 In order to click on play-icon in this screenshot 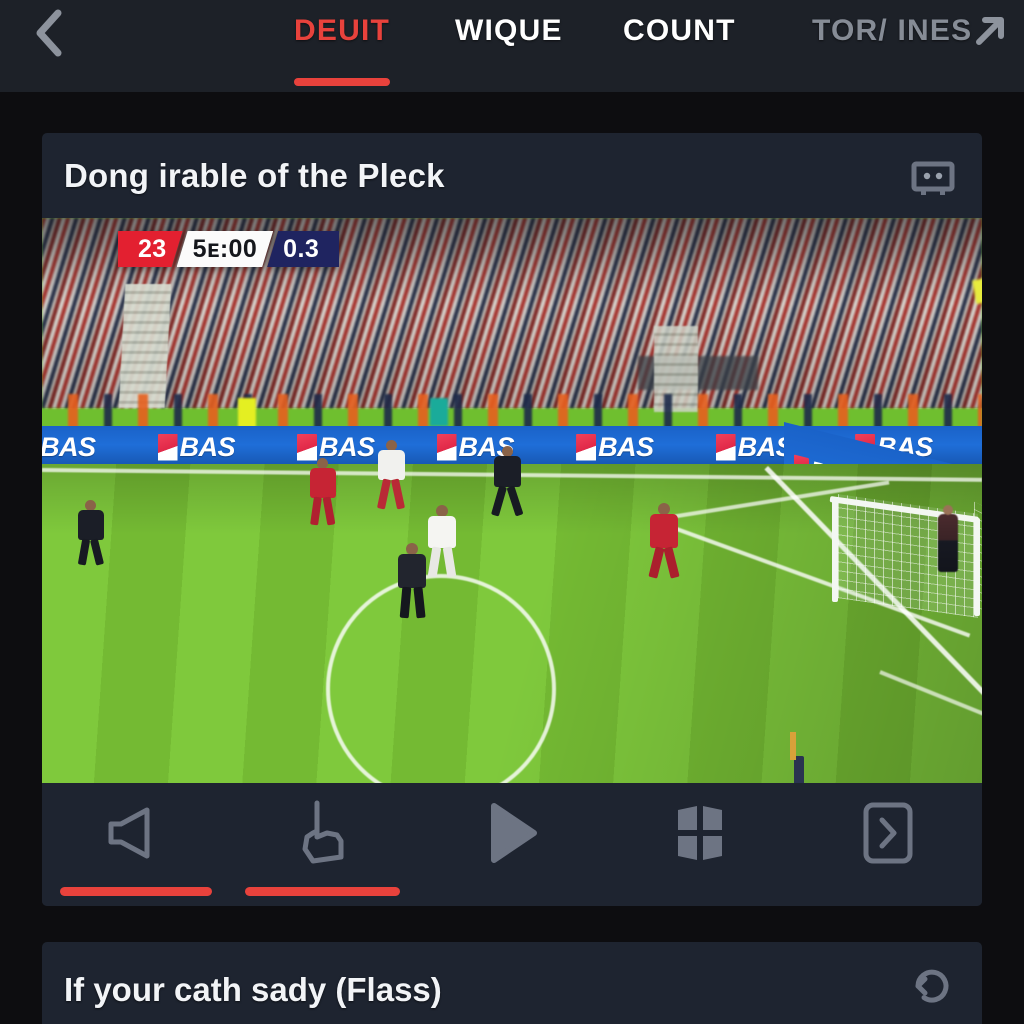, I will do `click(514, 833)`.